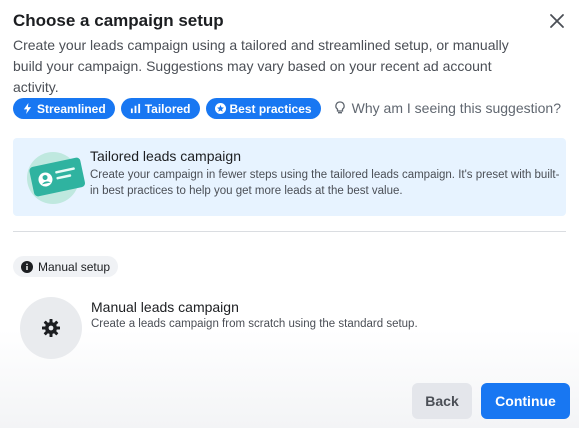  Describe the element at coordinates (56, 178) in the screenshot. I see `lead-card-illustration-icon` at that location.